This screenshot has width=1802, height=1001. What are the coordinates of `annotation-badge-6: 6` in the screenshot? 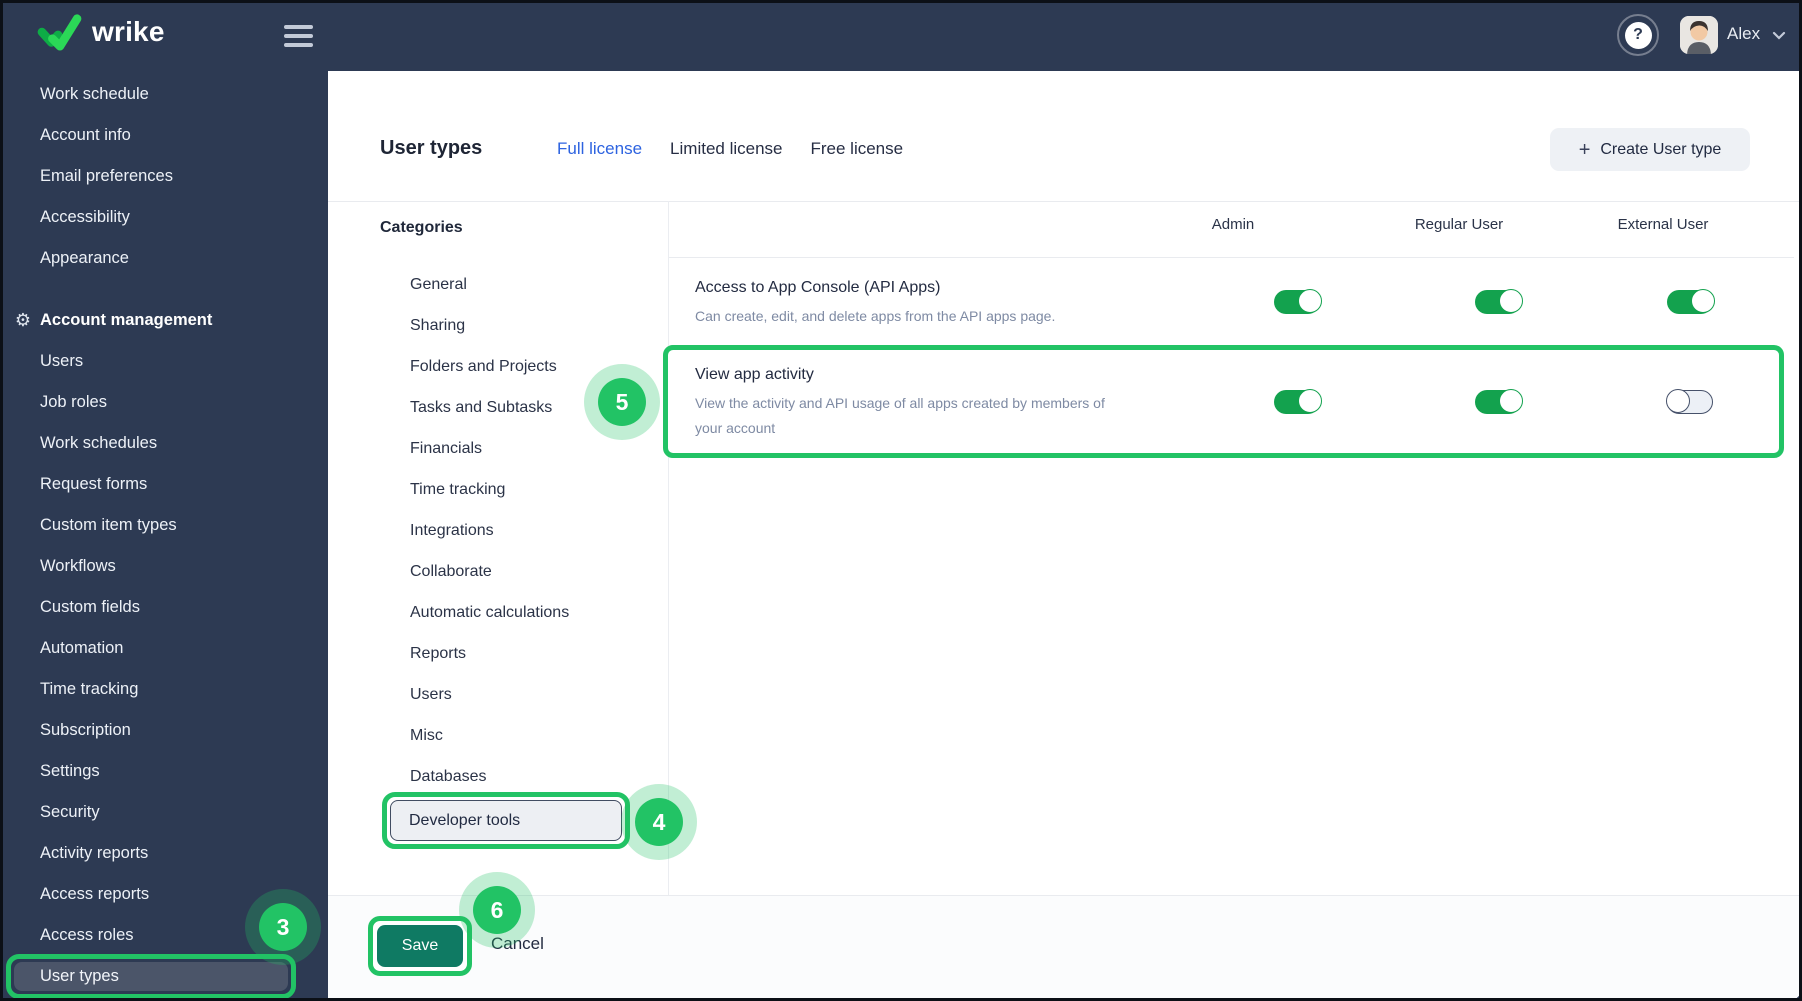 It's located at (497, 910).